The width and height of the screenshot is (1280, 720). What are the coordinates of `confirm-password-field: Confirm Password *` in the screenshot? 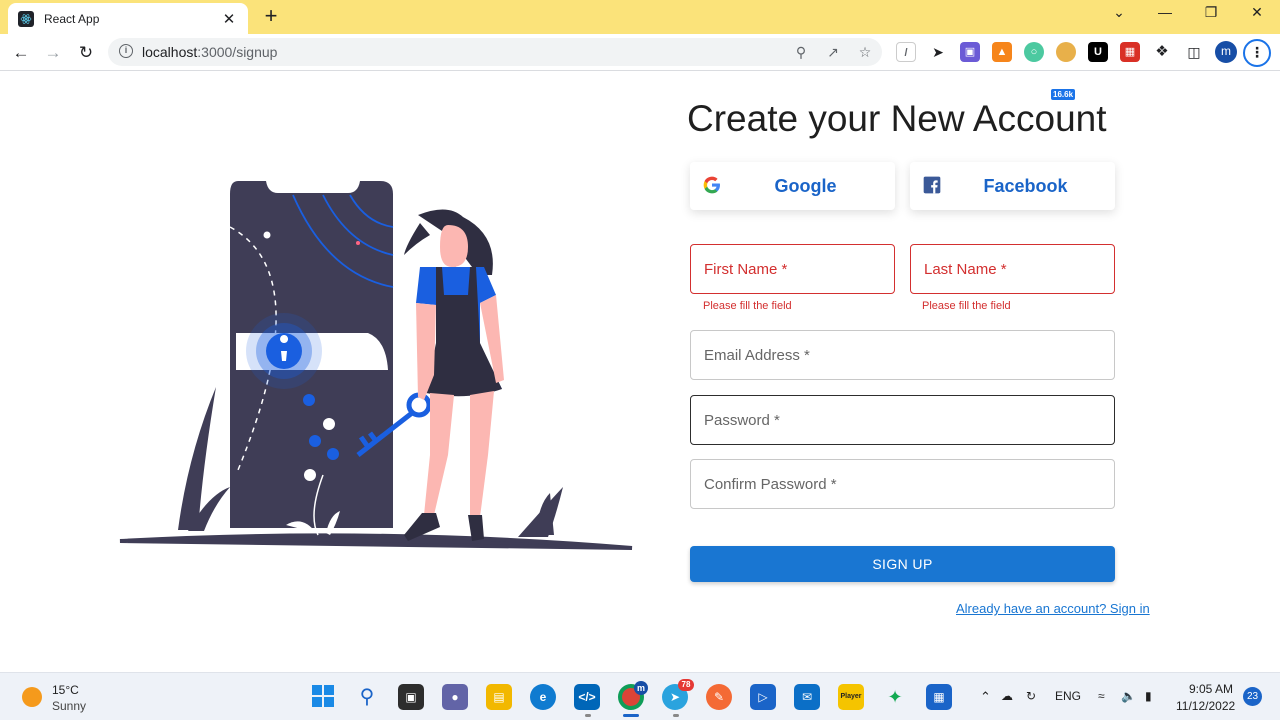 It's located at (902, 484).